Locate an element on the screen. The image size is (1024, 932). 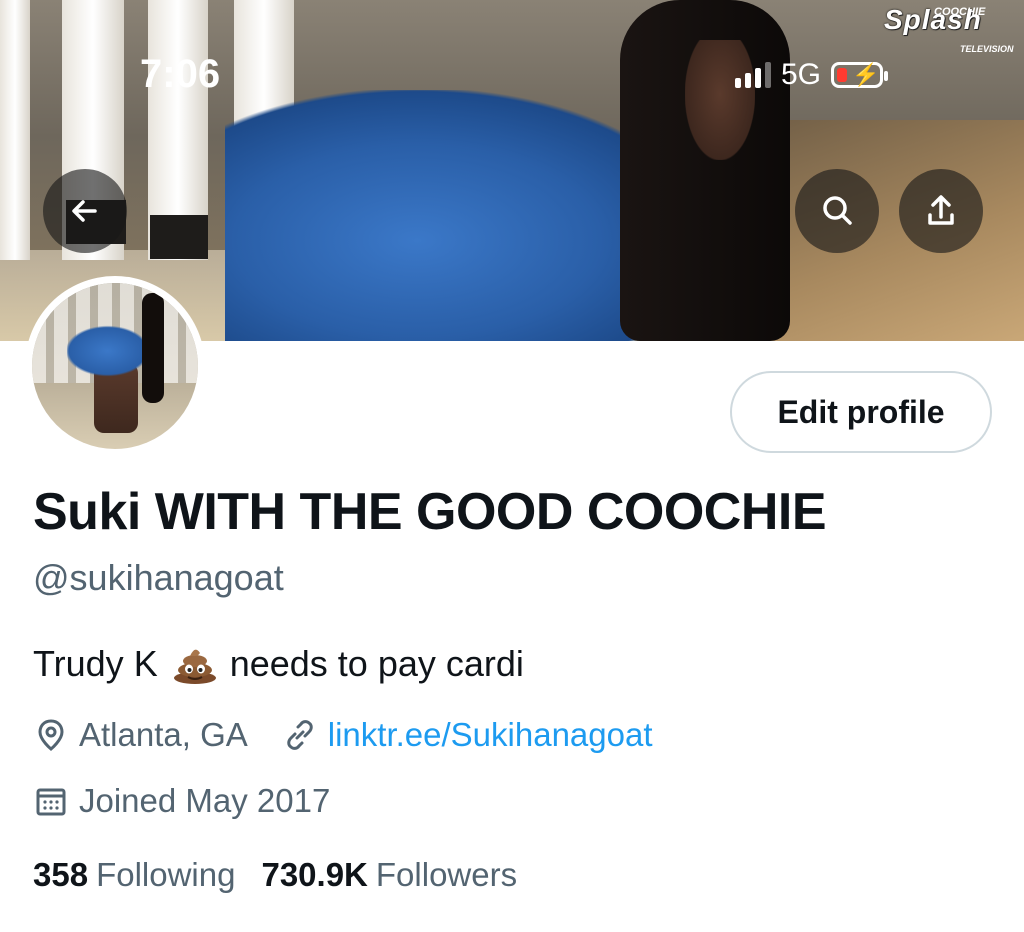
followers-link: 730.9K Followers is located at coordinates (402, 875).